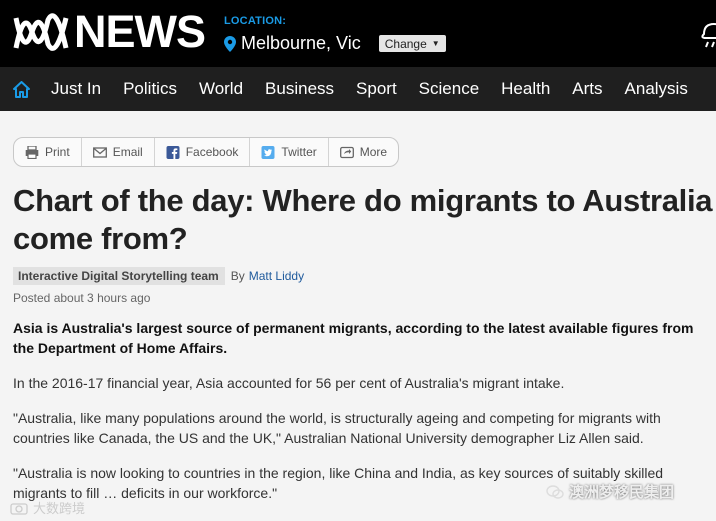 The width and height of the screenshot is (716, 521). I want to click on nav-politics: Politics, so click(150, 89).